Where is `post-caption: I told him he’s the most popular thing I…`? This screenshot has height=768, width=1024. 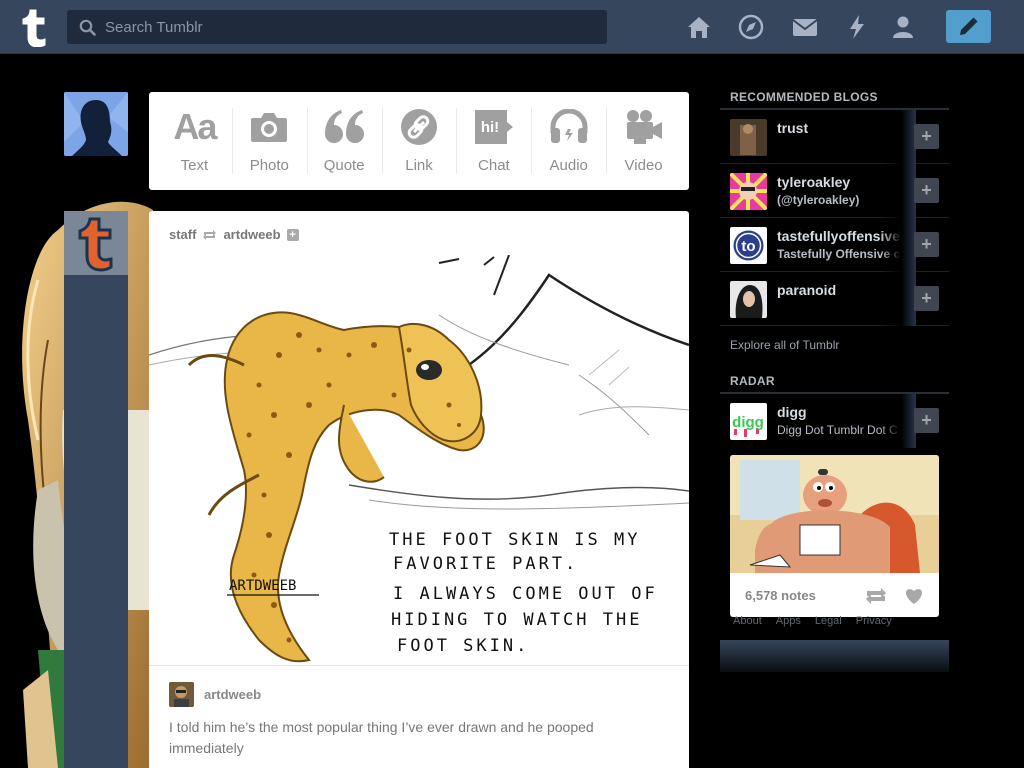
post-caption: I told him he’s the most popular thing I… is located at coordinates (381, 737).